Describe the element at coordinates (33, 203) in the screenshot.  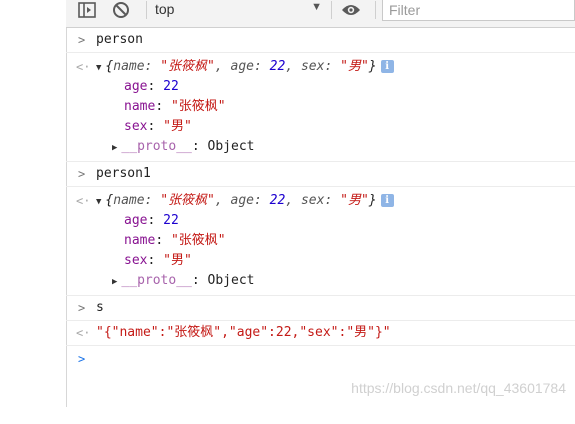
I see `left-gutter` at that location.